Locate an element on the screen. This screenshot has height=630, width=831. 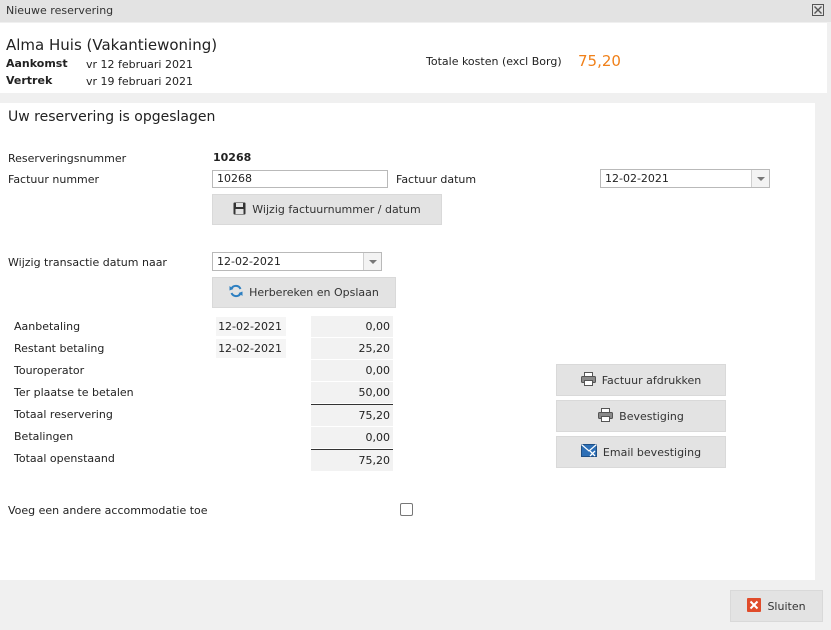
close-button-label: Sluiten is located at coordinates (786, 606).